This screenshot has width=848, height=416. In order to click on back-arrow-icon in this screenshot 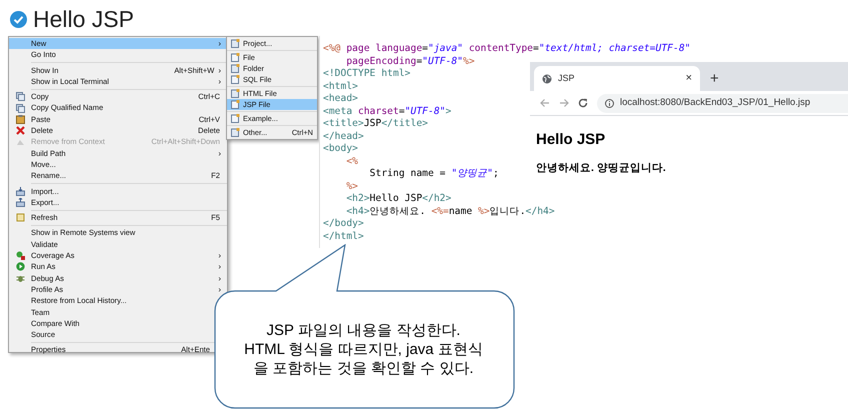, I will do `click(545, 103)`.